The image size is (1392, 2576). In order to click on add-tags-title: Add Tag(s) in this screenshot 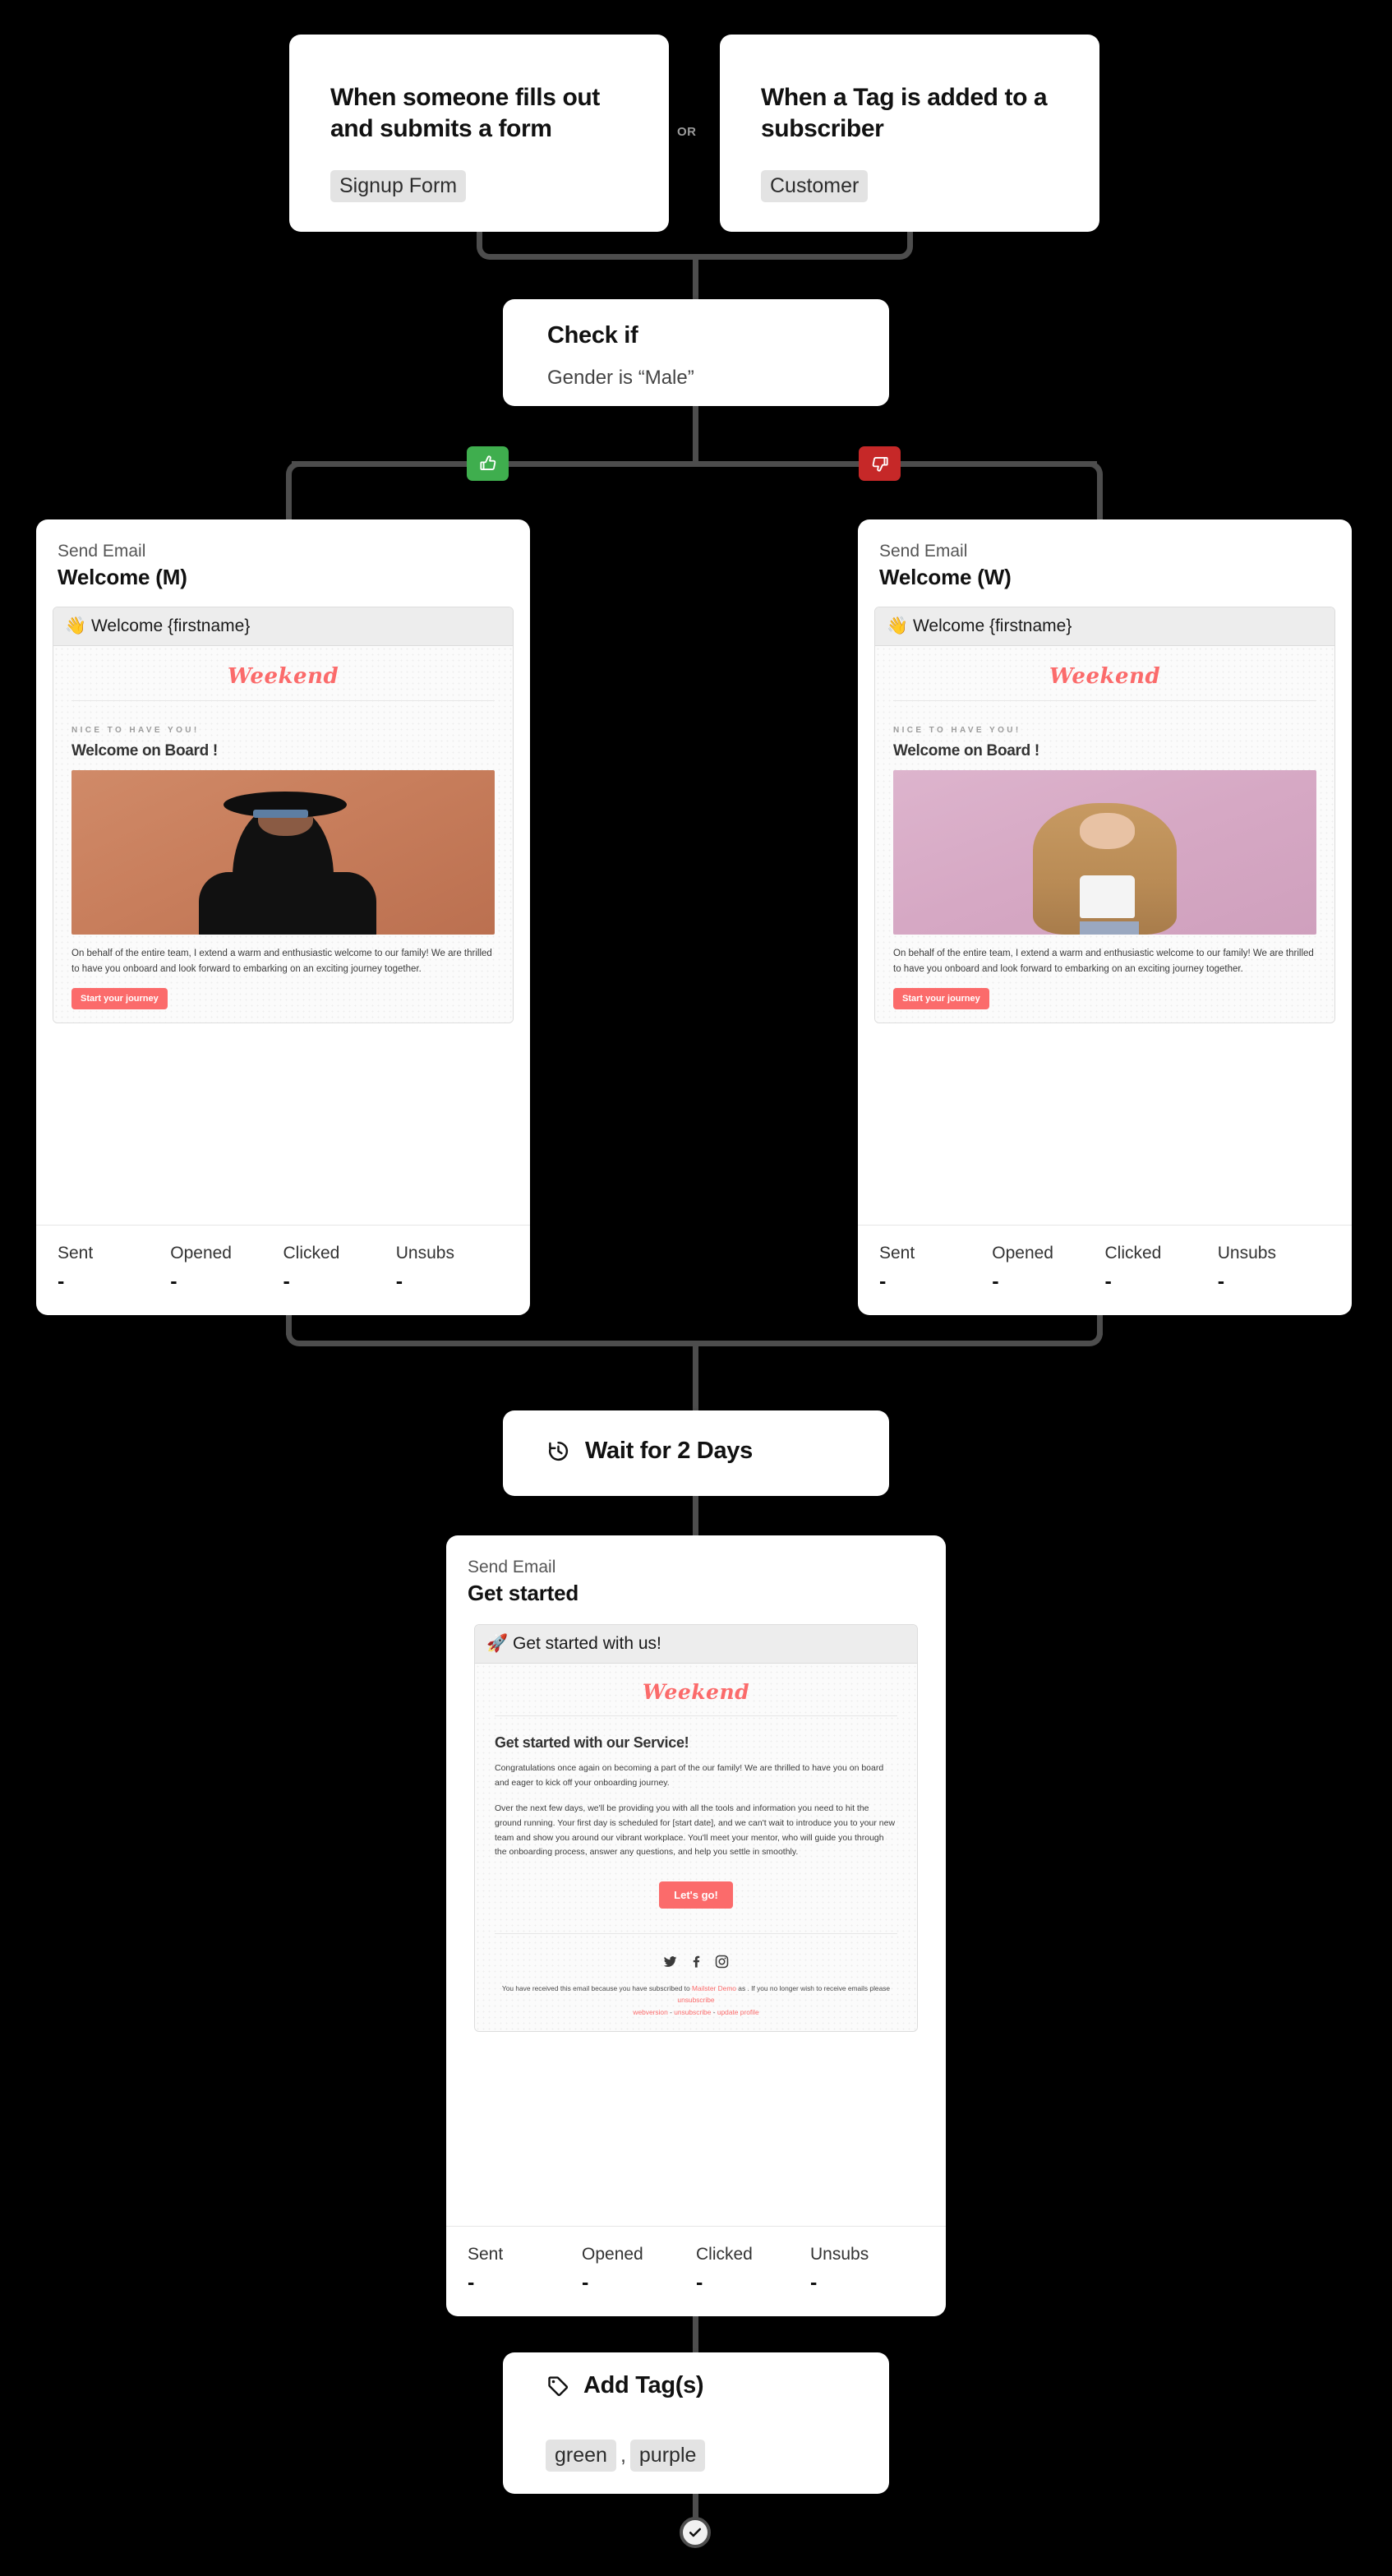, I will do `click(643, 2385)`.